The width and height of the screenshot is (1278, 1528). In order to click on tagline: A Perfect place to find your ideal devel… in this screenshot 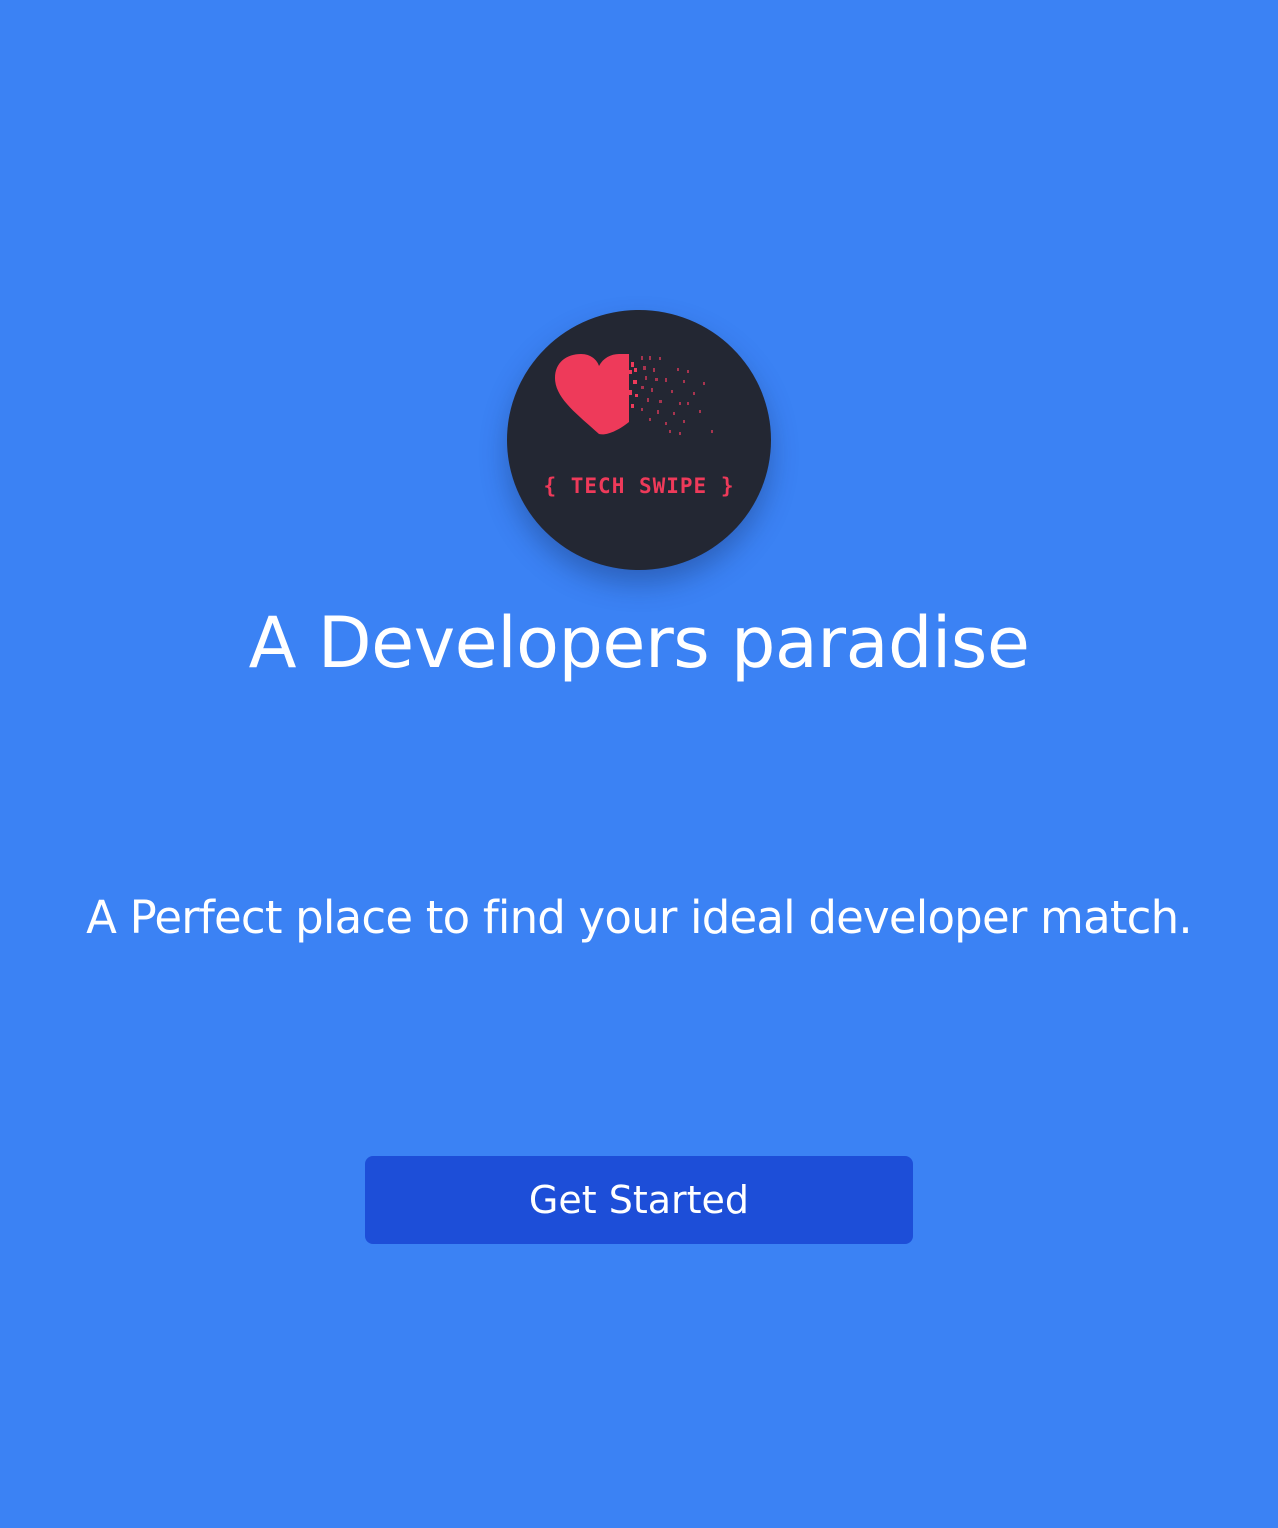, I will do `click(639, 917)`.